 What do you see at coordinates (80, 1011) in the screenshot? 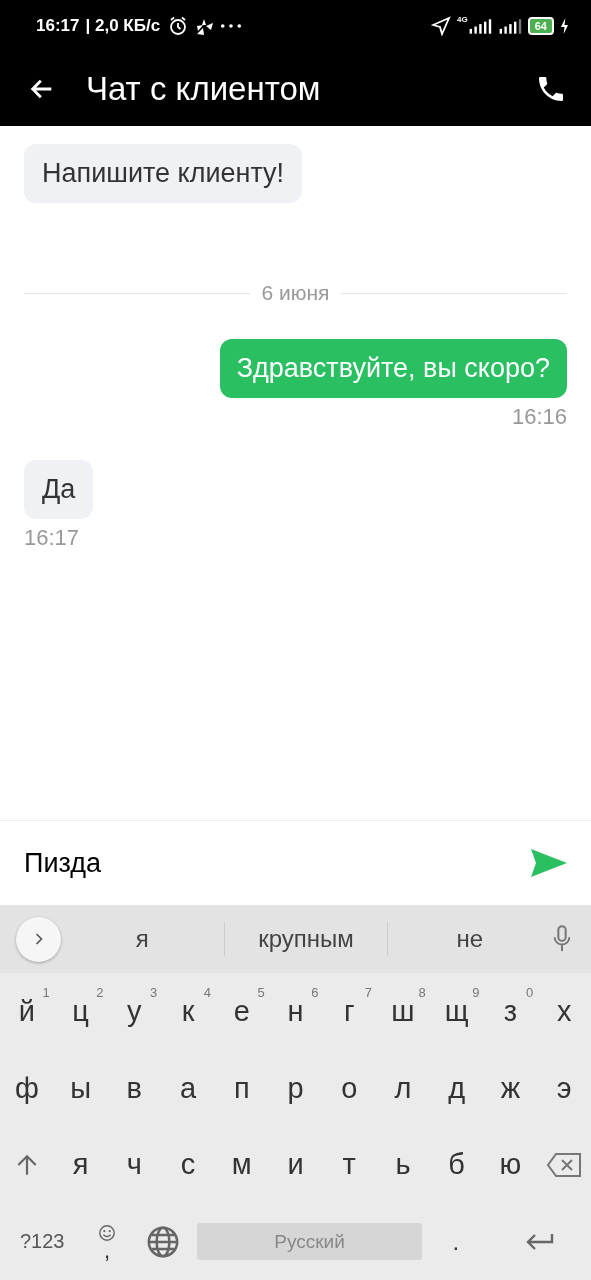
I see `keyboard-key: ц $^{2}$` at bounding box center [80, 1011].